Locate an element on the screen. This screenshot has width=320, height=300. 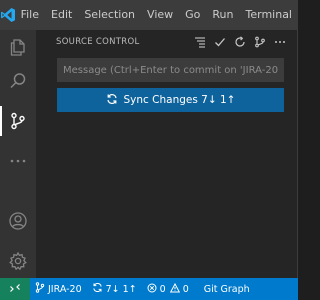
remote-icon is located at coordinates (15, 289).